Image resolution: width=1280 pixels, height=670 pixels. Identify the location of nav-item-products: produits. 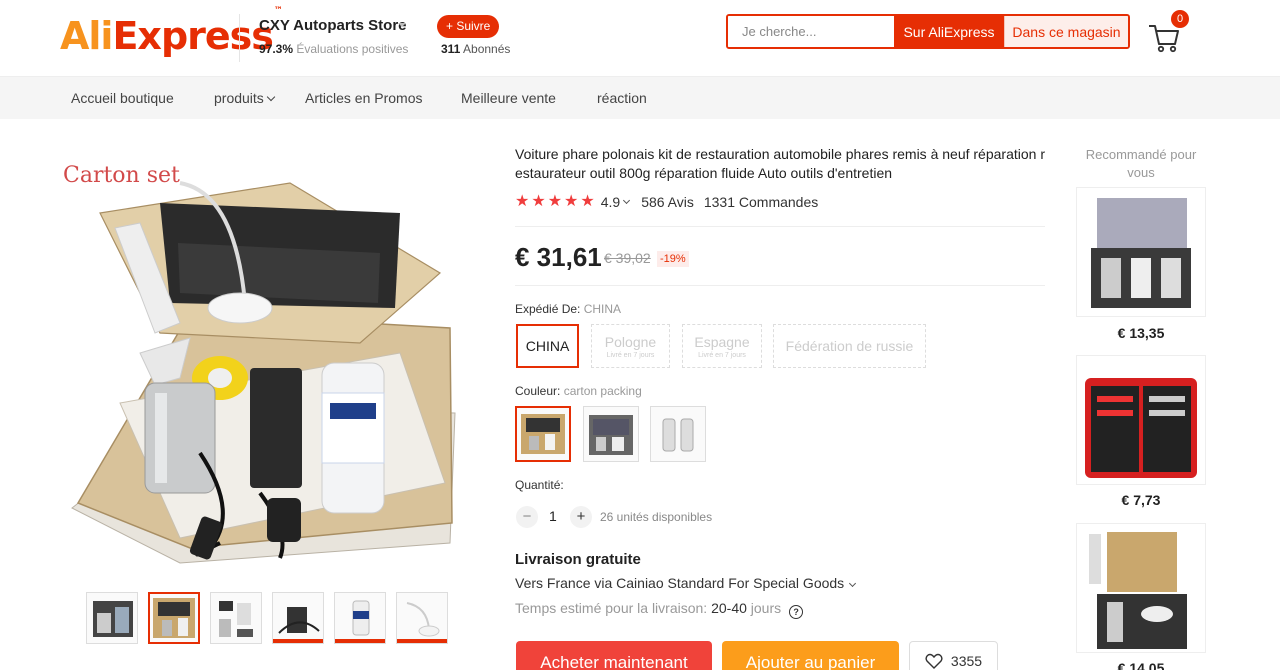
(245, 98).